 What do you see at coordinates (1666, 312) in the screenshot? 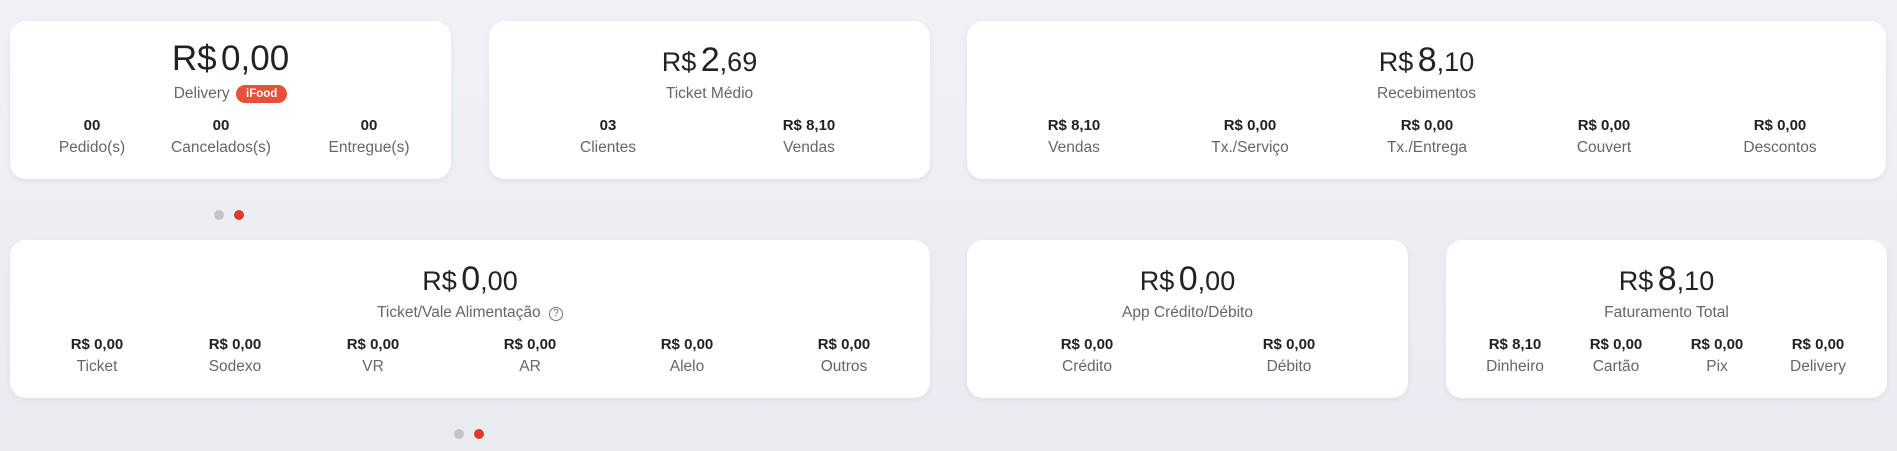
I see `faturamento-label: Faturamento Total` at bounding box center [1666, 312].